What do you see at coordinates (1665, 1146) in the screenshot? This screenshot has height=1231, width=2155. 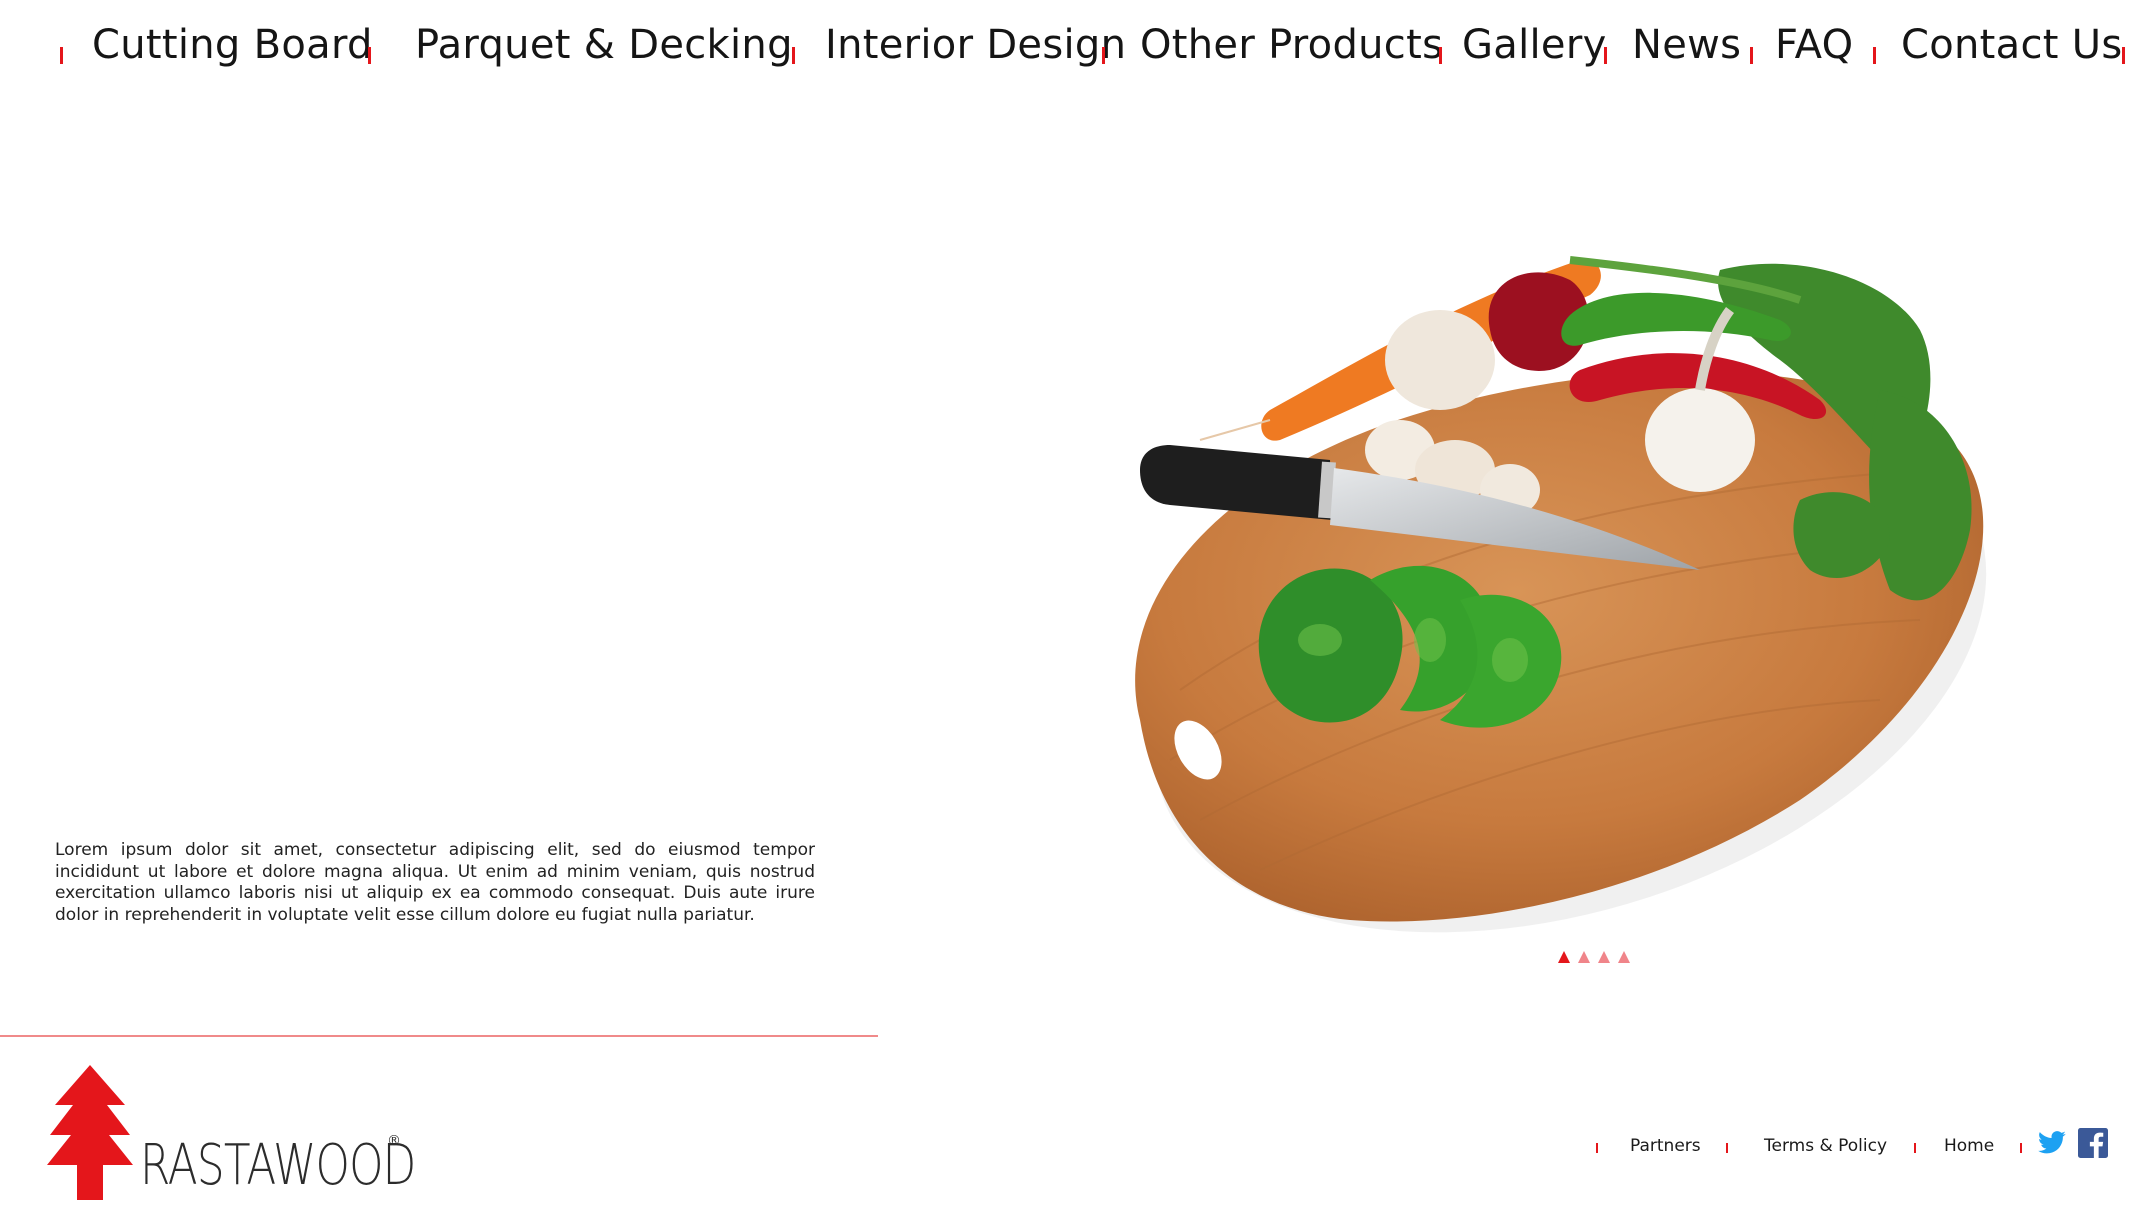 I see `footer-link-partners: Partners` at bounding box center [1665, 1146].